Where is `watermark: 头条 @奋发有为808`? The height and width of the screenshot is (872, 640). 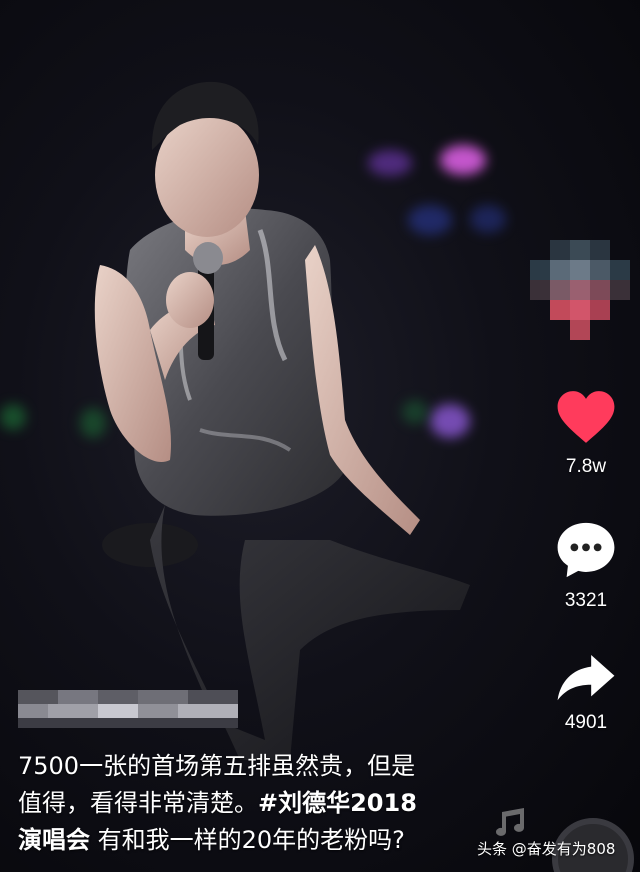 watermark: 头条 @奋发有为808 is located at coordinates (546, 848).